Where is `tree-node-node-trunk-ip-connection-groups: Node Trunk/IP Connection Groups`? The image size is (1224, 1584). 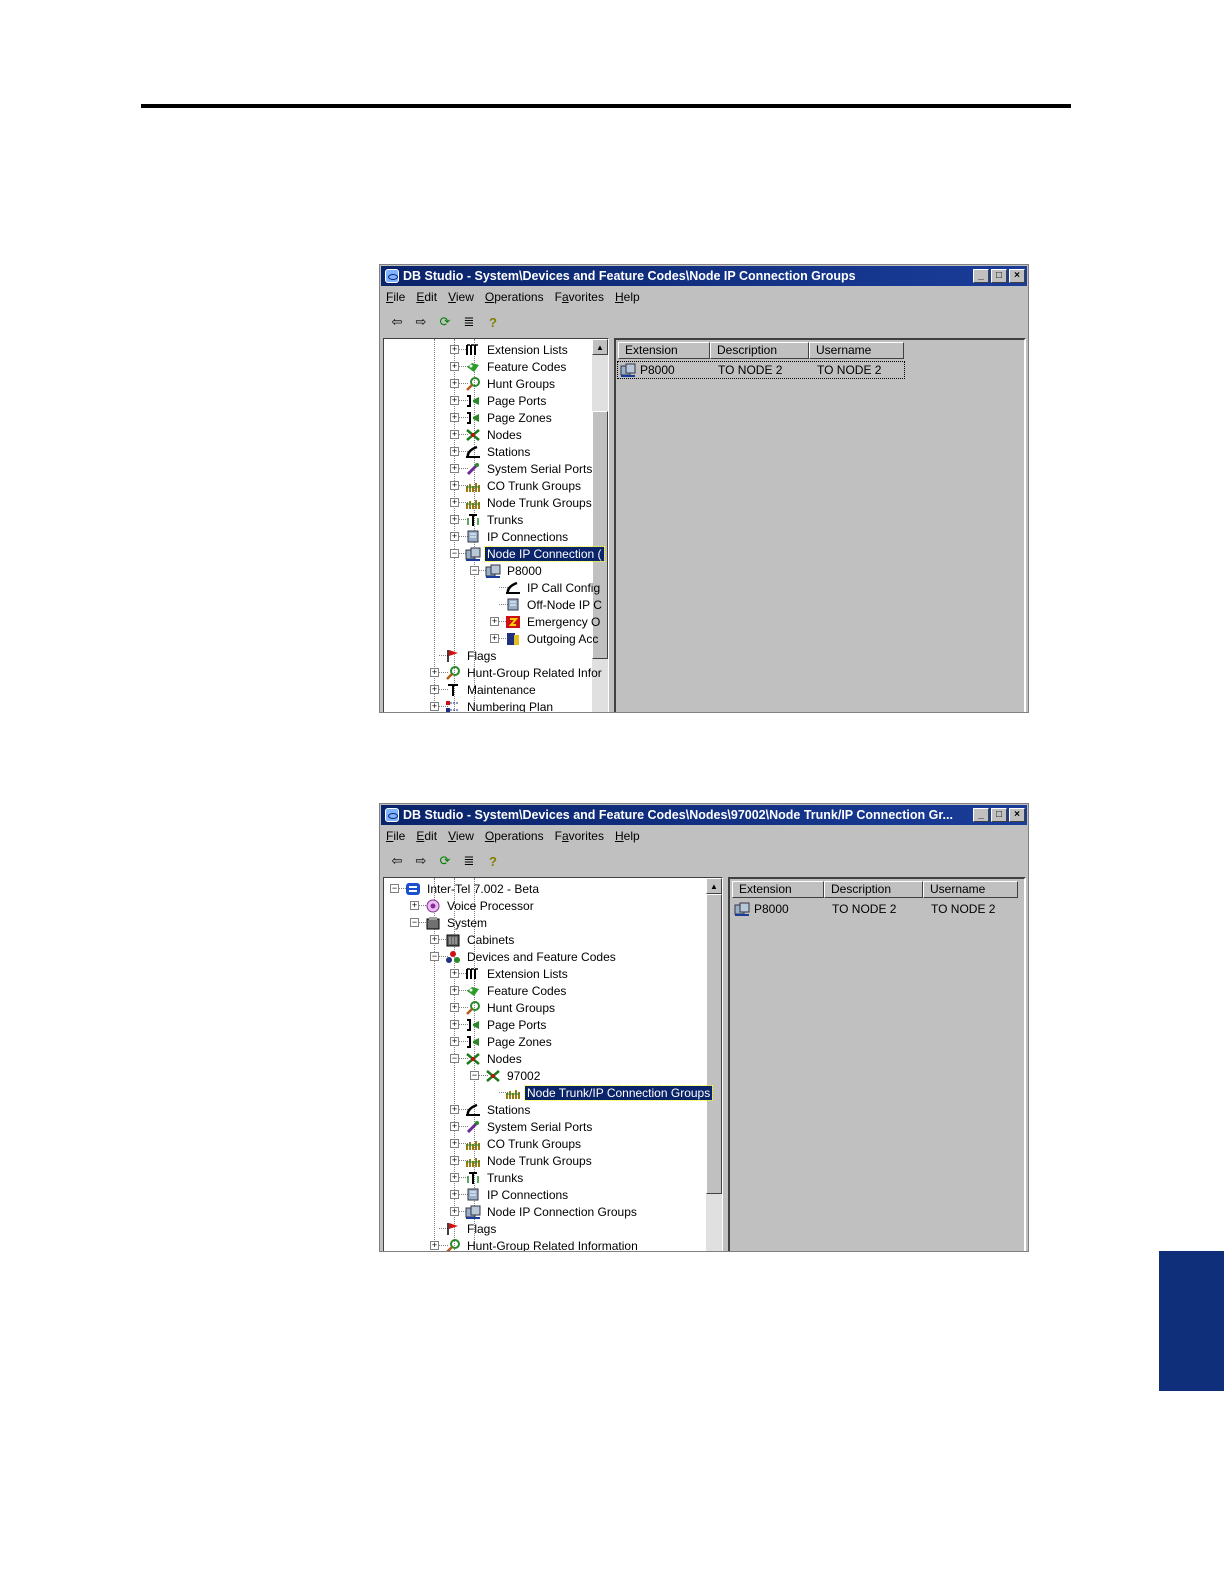 tree-node-node-trunk-ip-connection-groups: Node Trunk/IP Connection Groups is located at coordinates (609, 1092).